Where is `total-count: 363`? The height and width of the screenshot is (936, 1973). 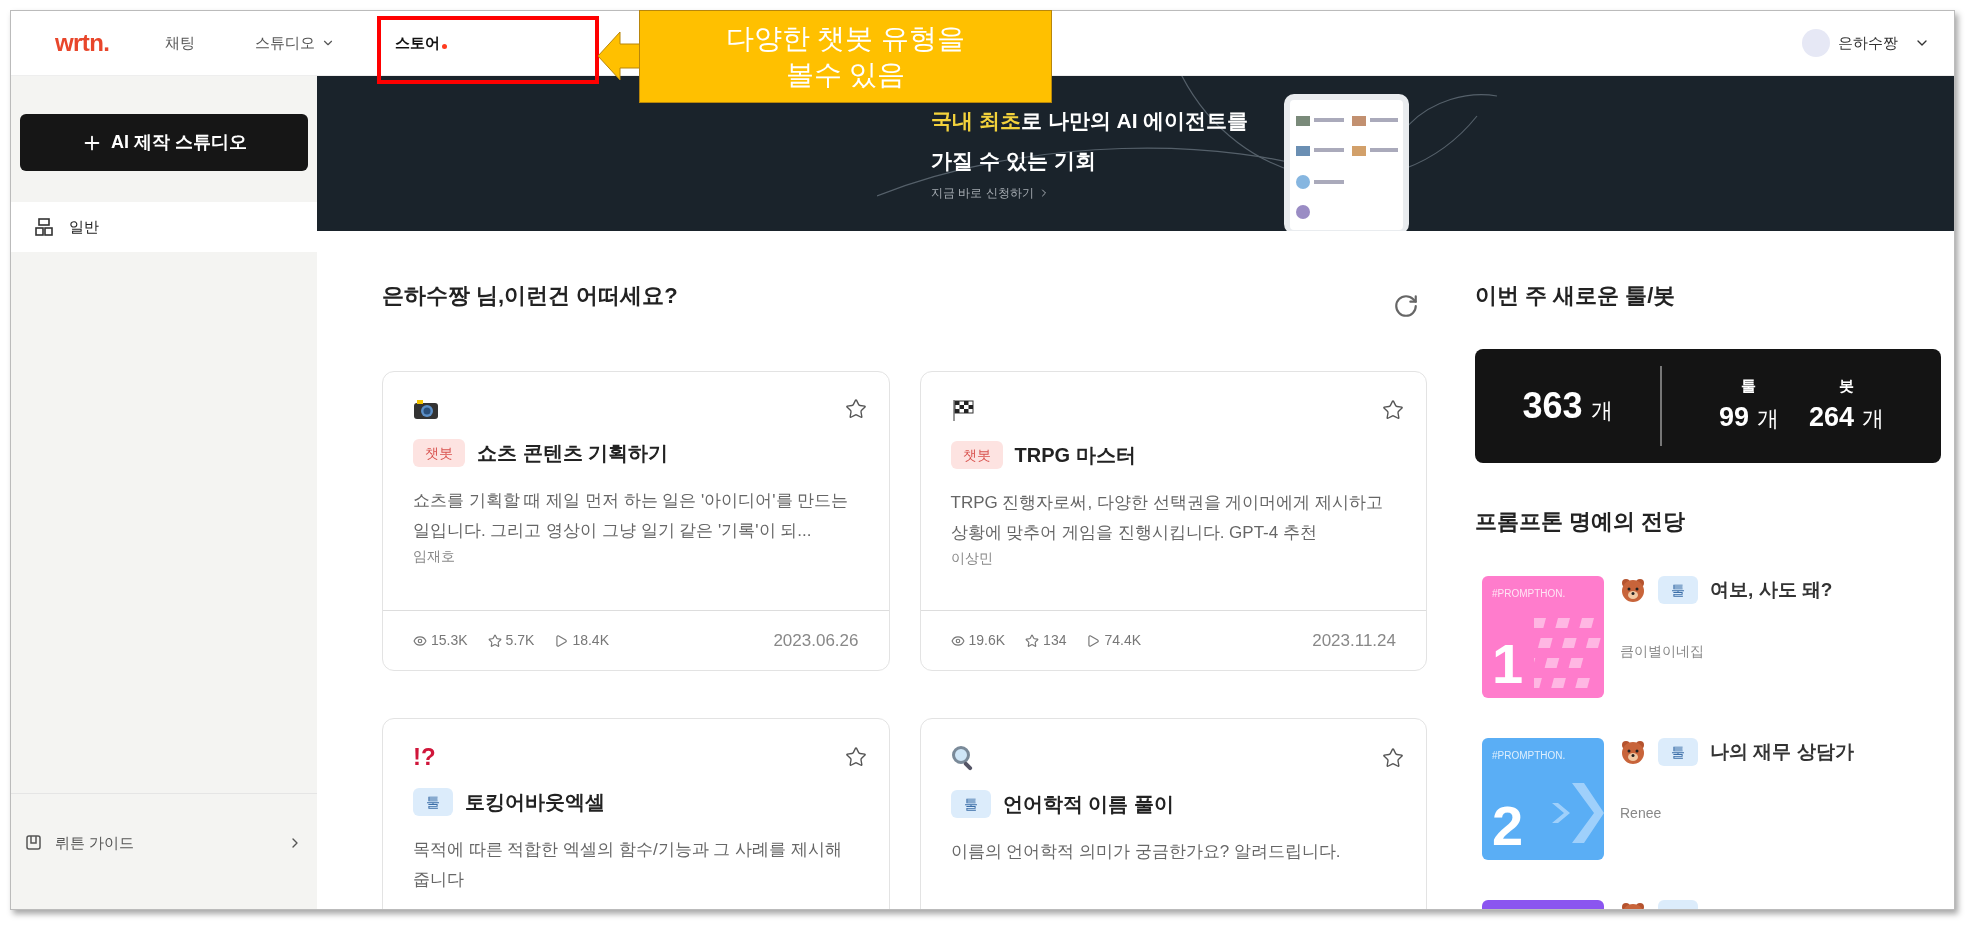 total-count: 363 is located at coordinates (1552, 406).